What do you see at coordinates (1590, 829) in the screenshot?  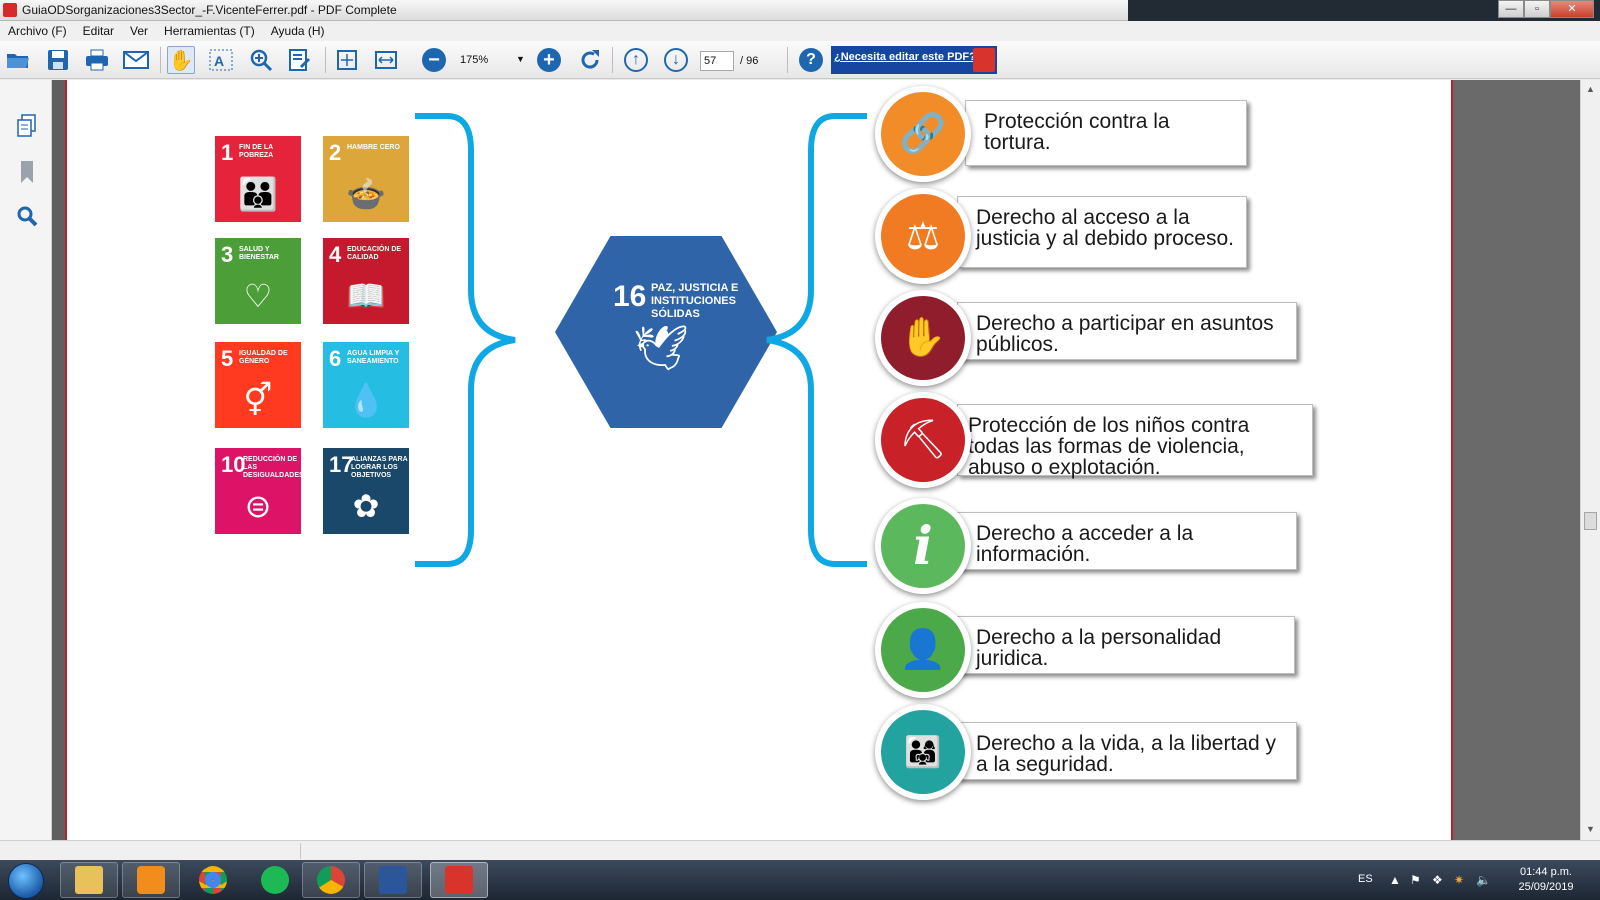 I see `scroll-down-icon: ▼` at bounding box center [1590, 829].